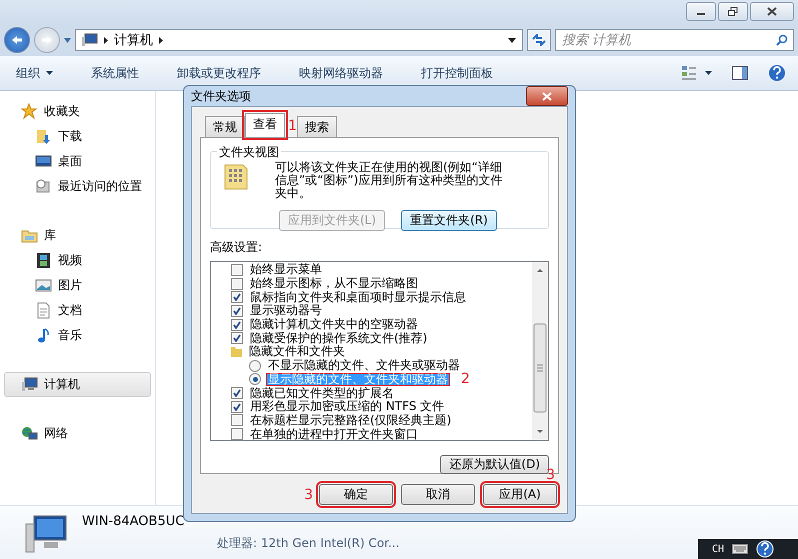 The width and height of the screenshot is (798, 559). I want to click on setting-label: 显示驱动器号, so click(286, 311).